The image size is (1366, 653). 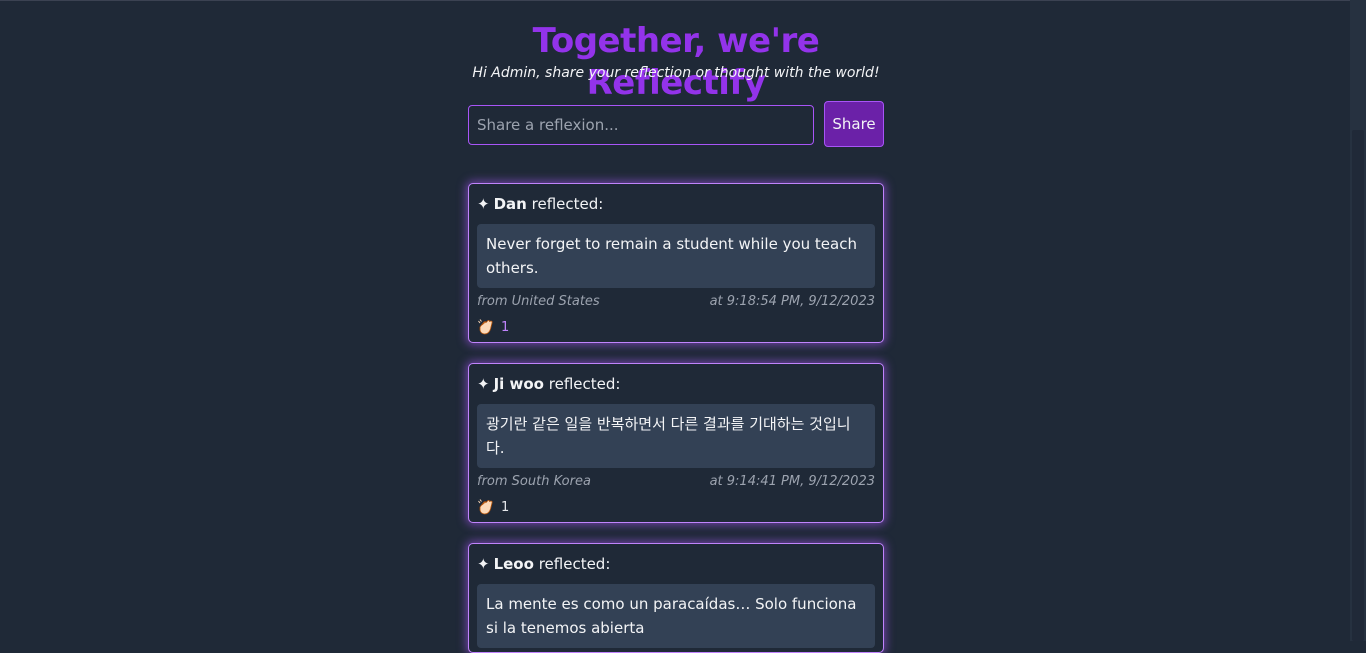 I want to click on author-name: Dan, so click(x=510, y=204).